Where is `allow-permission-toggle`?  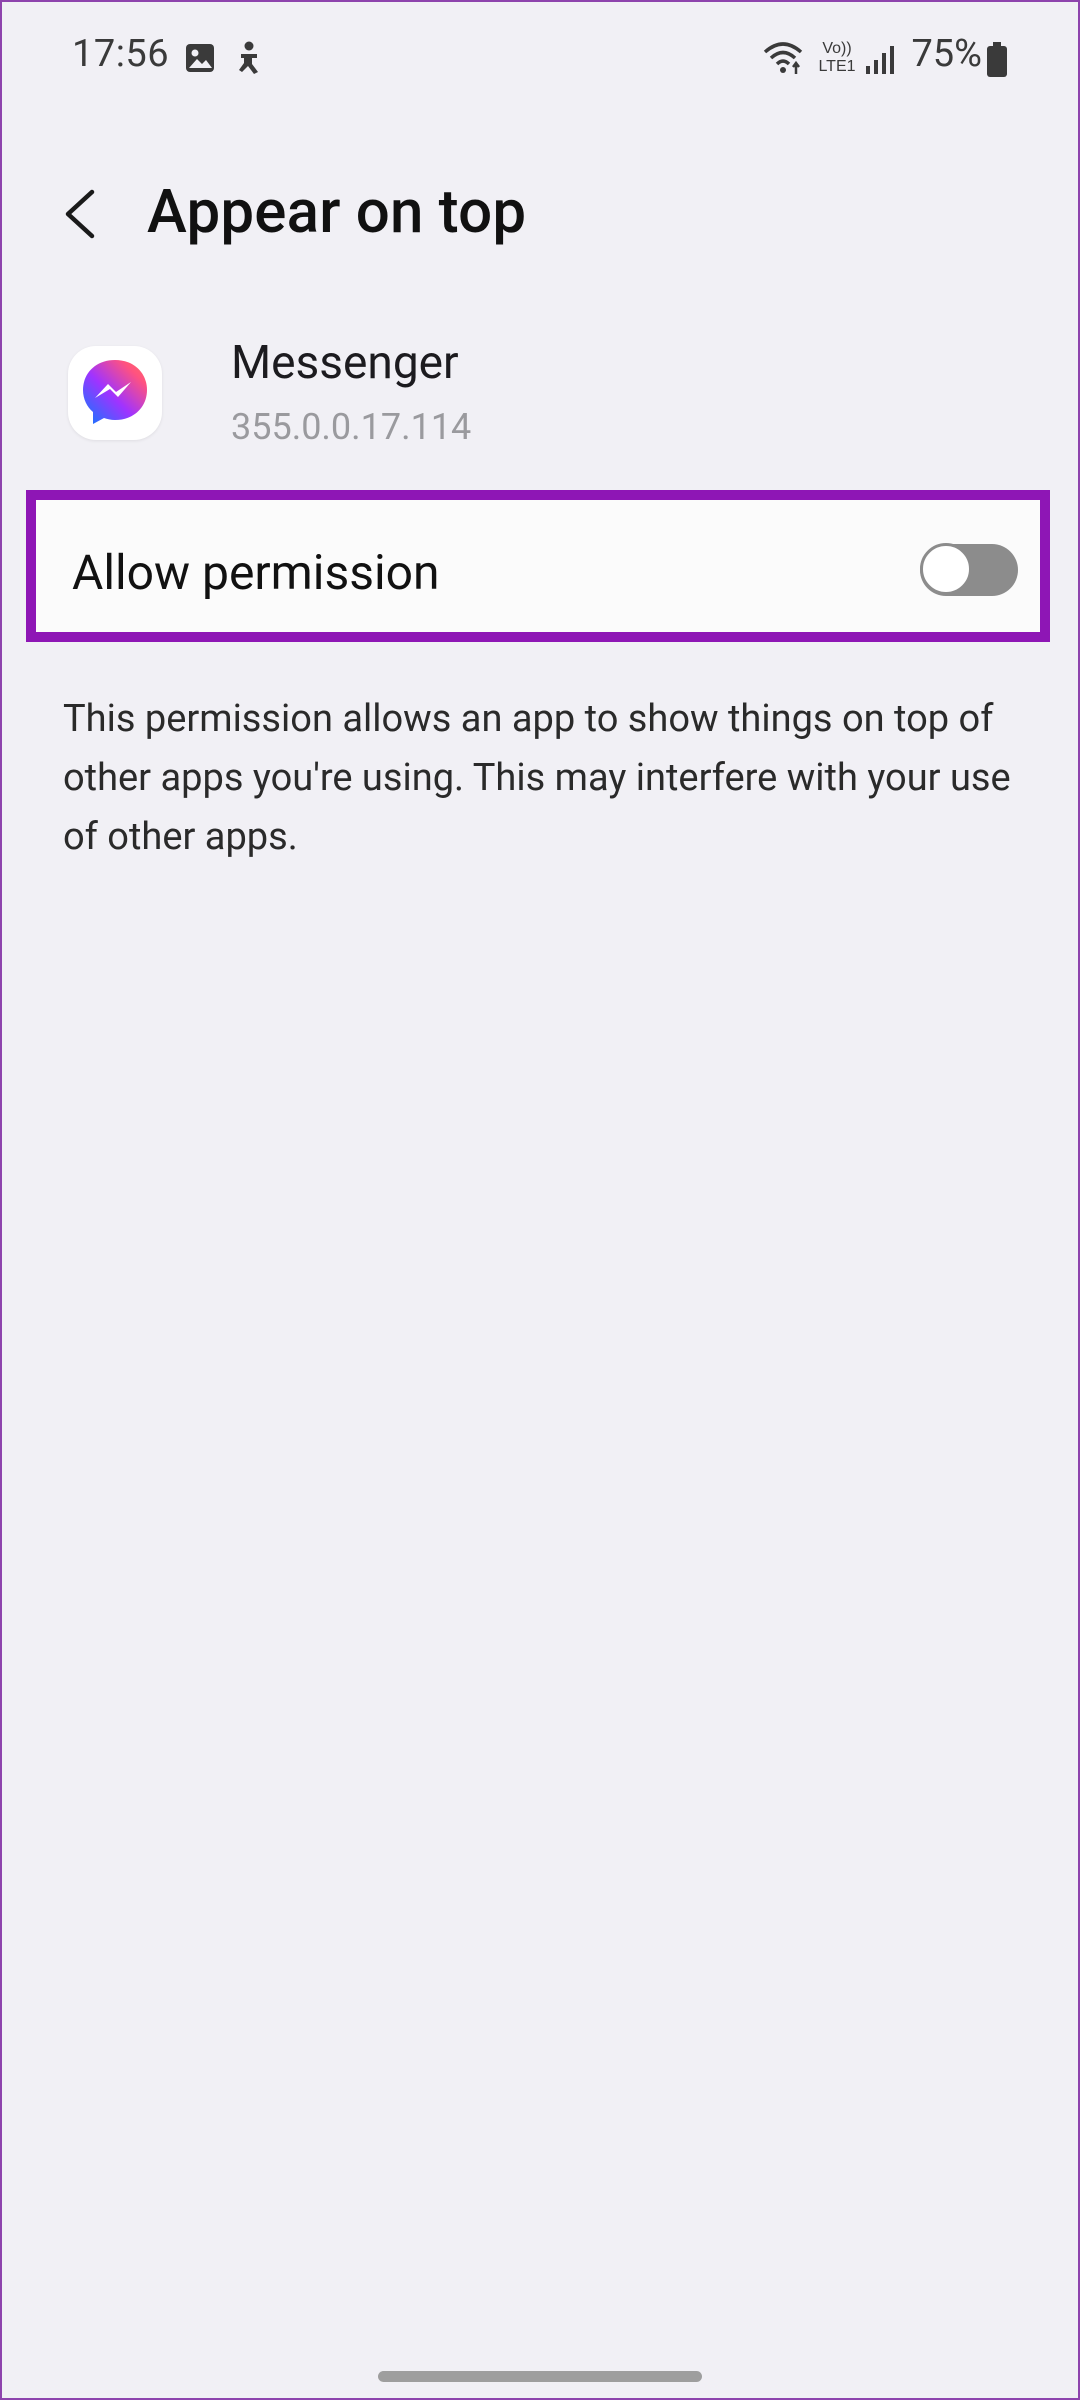
allow-permission-toggle is located at coordinates (969, 569).